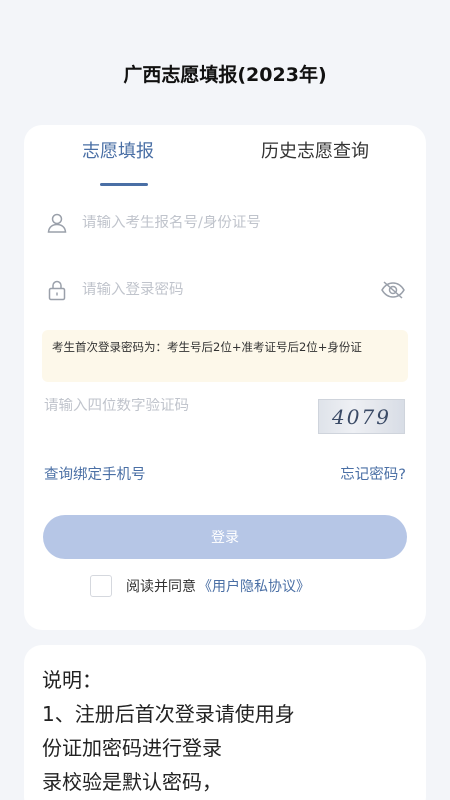 This screenshot has height=800, width=450. What do you see at coordinates (315, 150) in the screenshot?
I see `tab-history-query: 历史志愿查询` at bounding box center [315, 150].